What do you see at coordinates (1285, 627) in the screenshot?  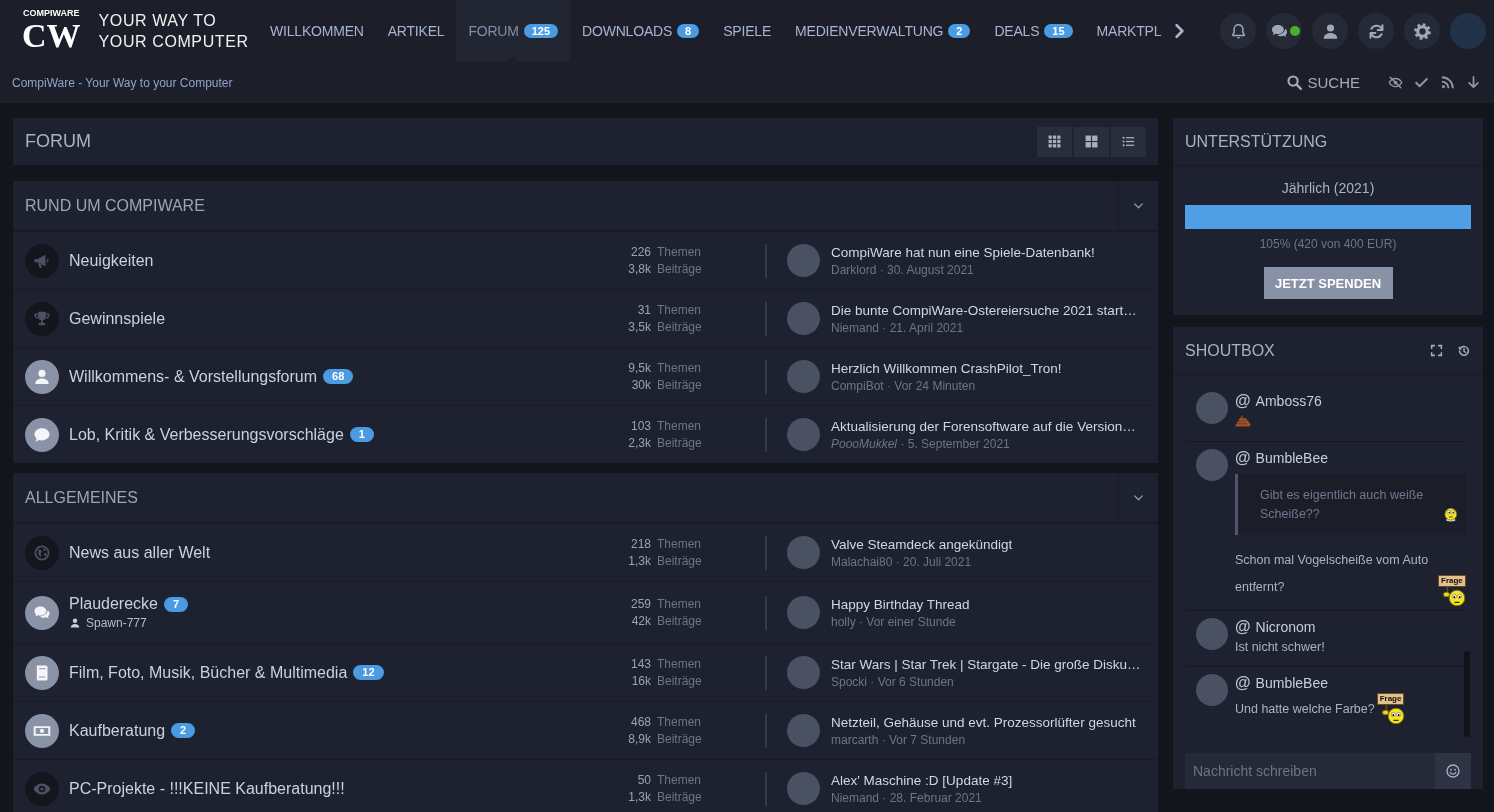 I see `author-link: Nicronom` at bounding box center [1285, 627].